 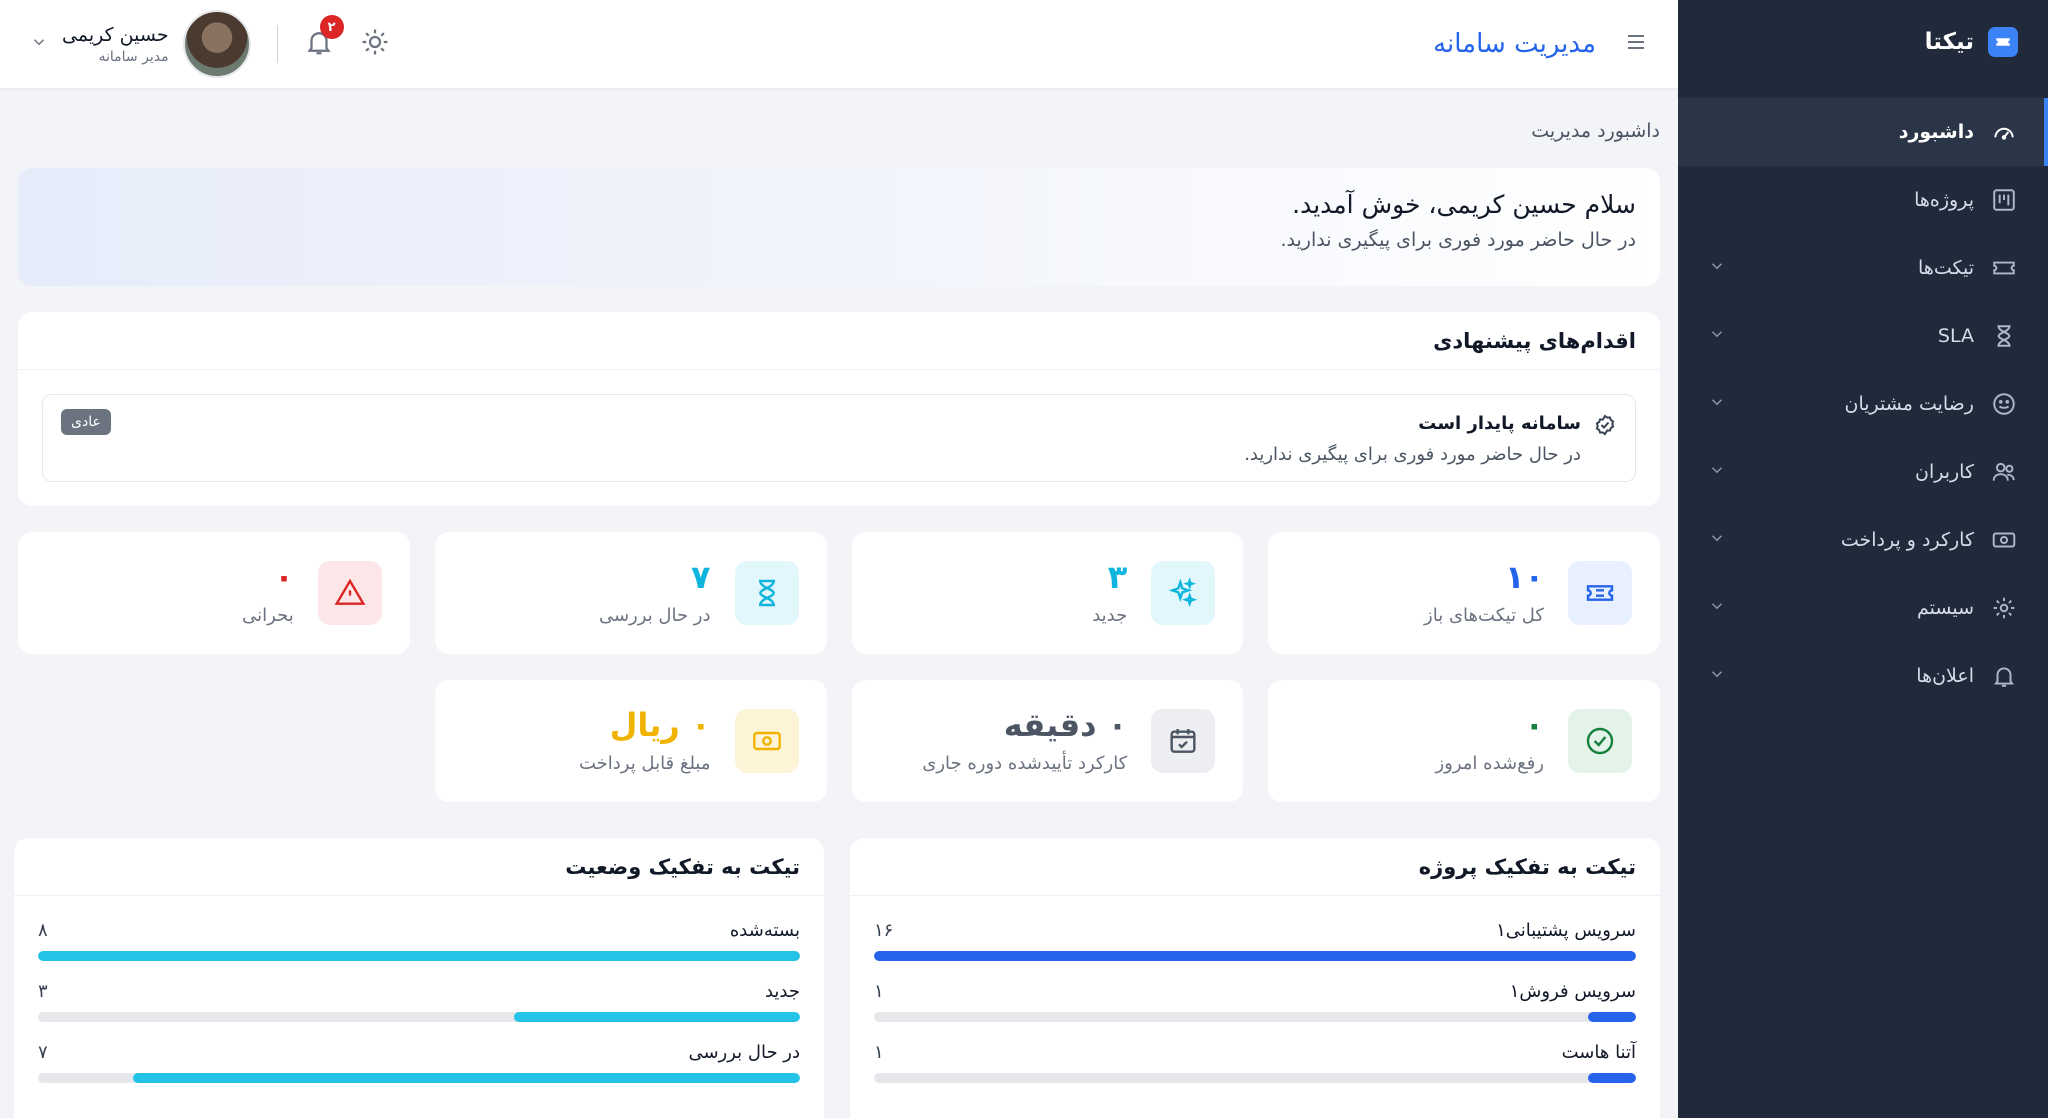 I want to click on card-header: تیکت به تفکیک وضعیت, so click(x=419, y=867).